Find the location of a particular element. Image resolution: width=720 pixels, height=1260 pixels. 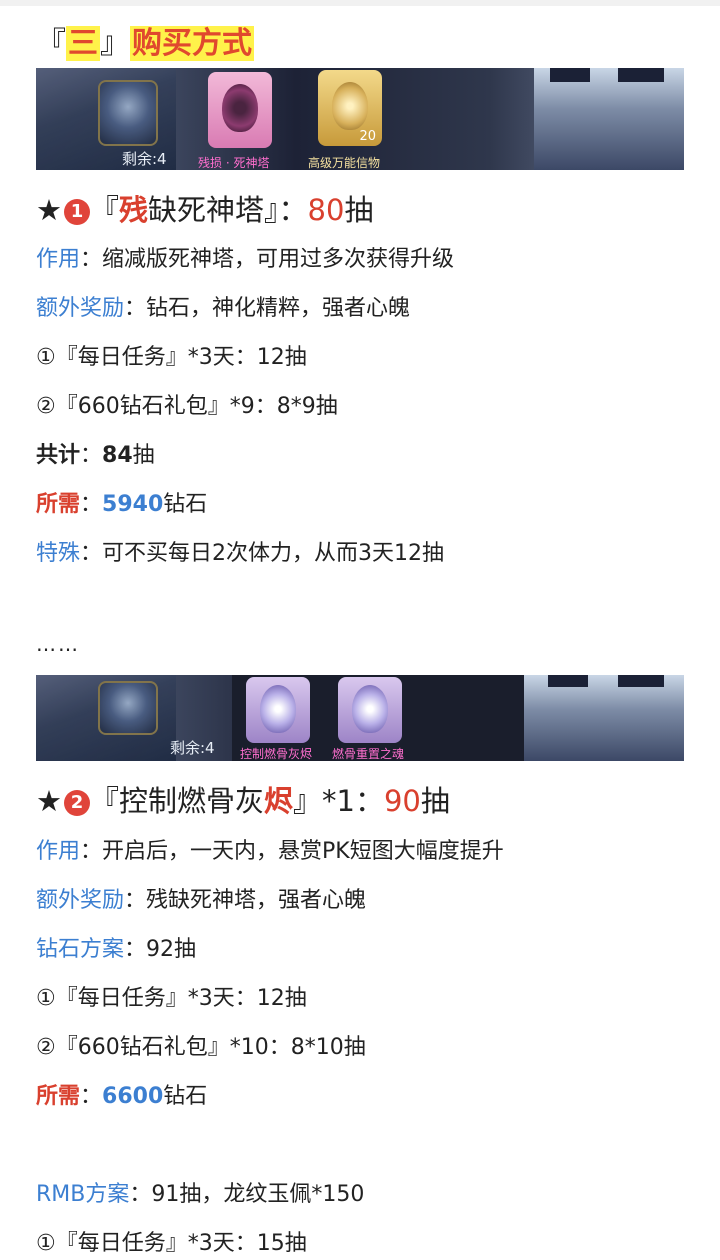

effect-text: ：开启后，一天内，悬赏PK短图大幅度提升 is located at coordinates (292, 851).